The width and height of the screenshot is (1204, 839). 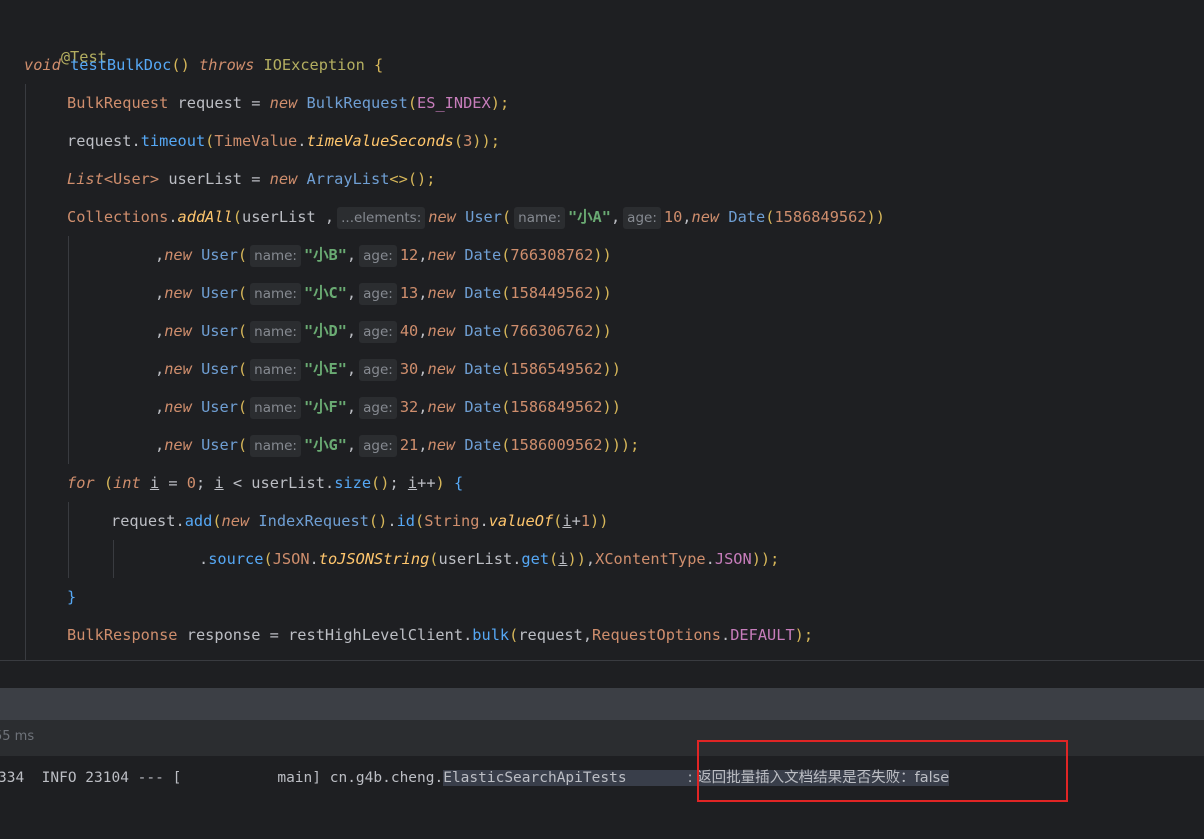 I want to click on paren: (, so click(x=210, y=141).